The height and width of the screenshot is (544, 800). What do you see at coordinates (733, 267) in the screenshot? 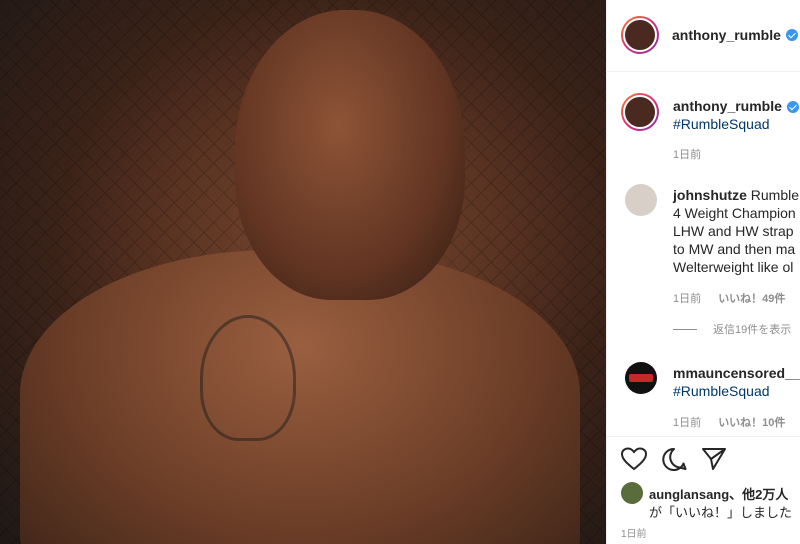
I see `comment-text-line: Welterweight like ol` at bounding box center [733, 267].